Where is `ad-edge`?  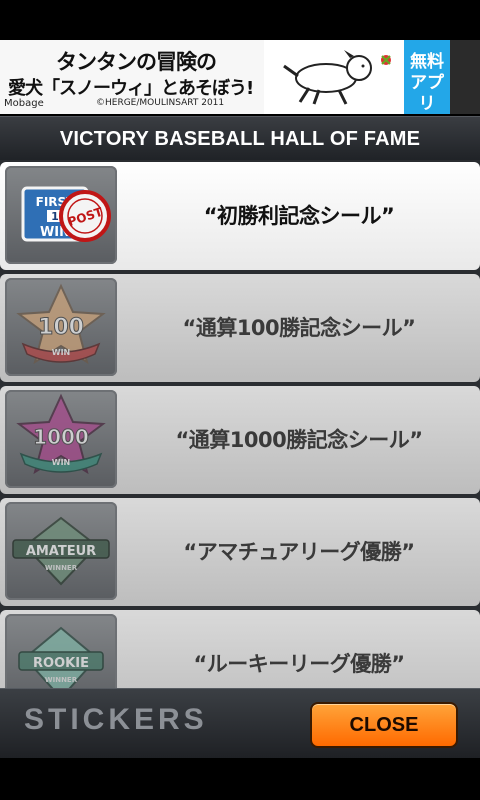 ad-edge is located at coordinates (465, 77).